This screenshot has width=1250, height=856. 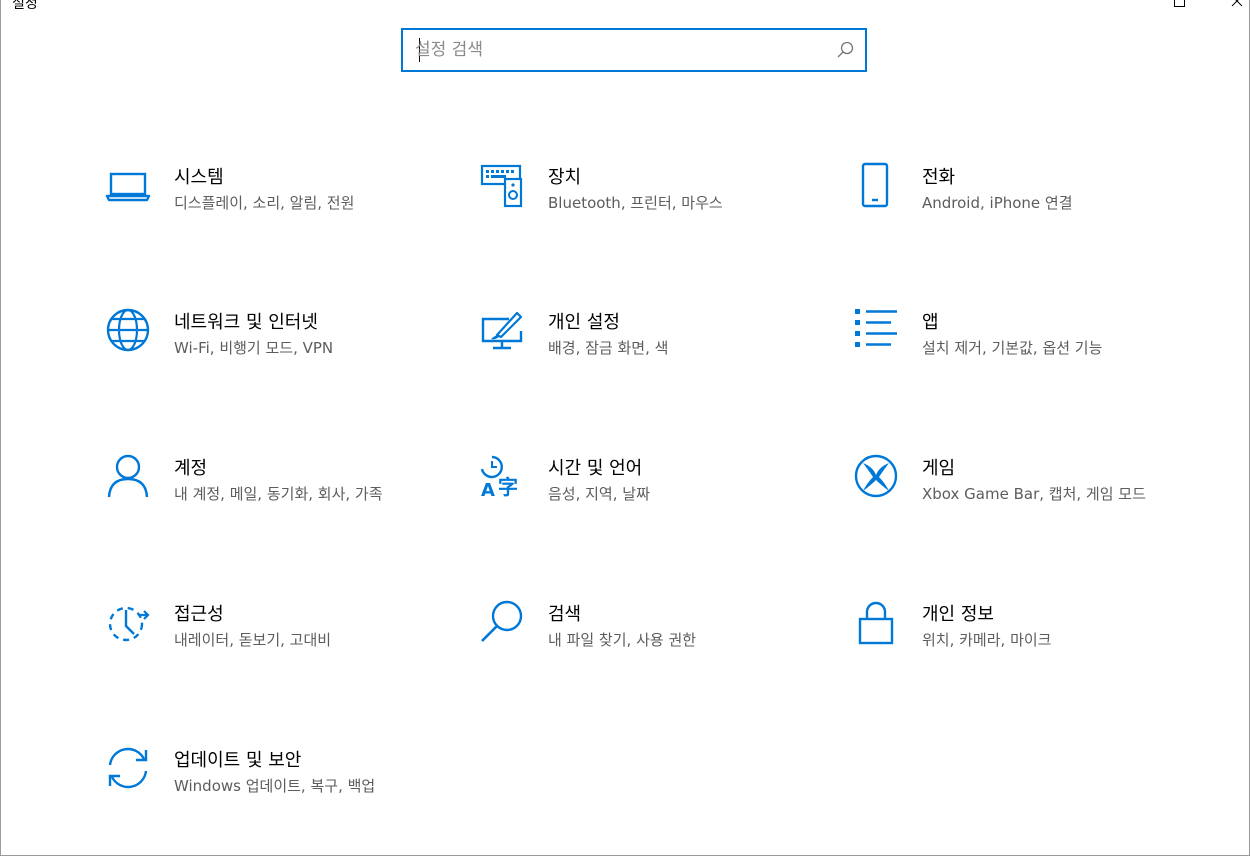 What do you see at coordinates (25, 6) in the screenshot?
I see `window-title: 설정` at bounding box center [25, 6].